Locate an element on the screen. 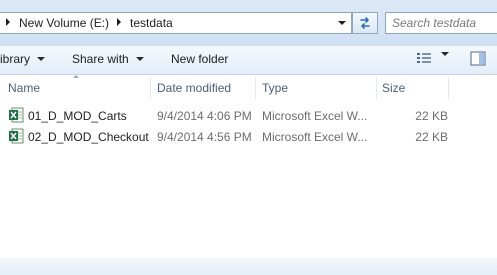  column-header-size: Size is located at coordinates (393, 88).